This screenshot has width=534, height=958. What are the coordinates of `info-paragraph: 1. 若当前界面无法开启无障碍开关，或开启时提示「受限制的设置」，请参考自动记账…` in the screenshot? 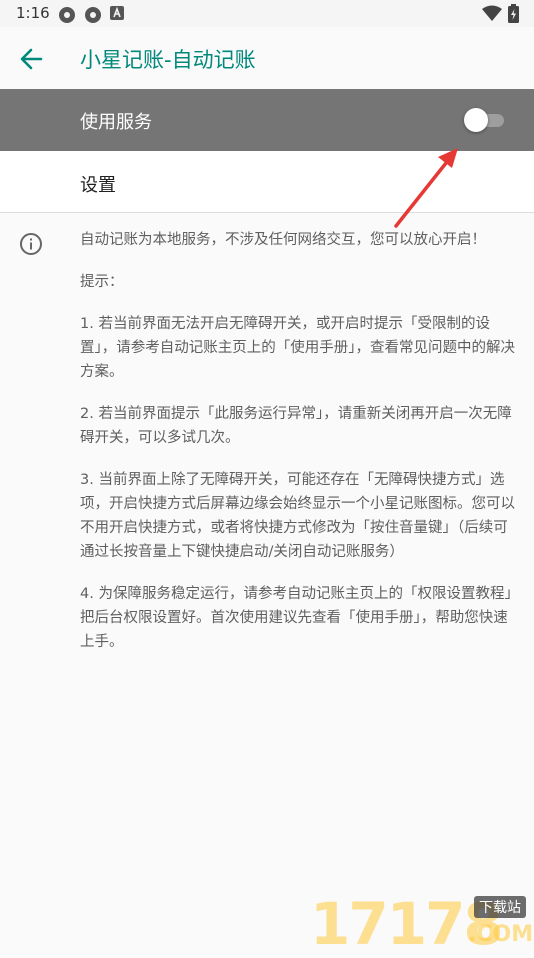 It's located at (297, 348).